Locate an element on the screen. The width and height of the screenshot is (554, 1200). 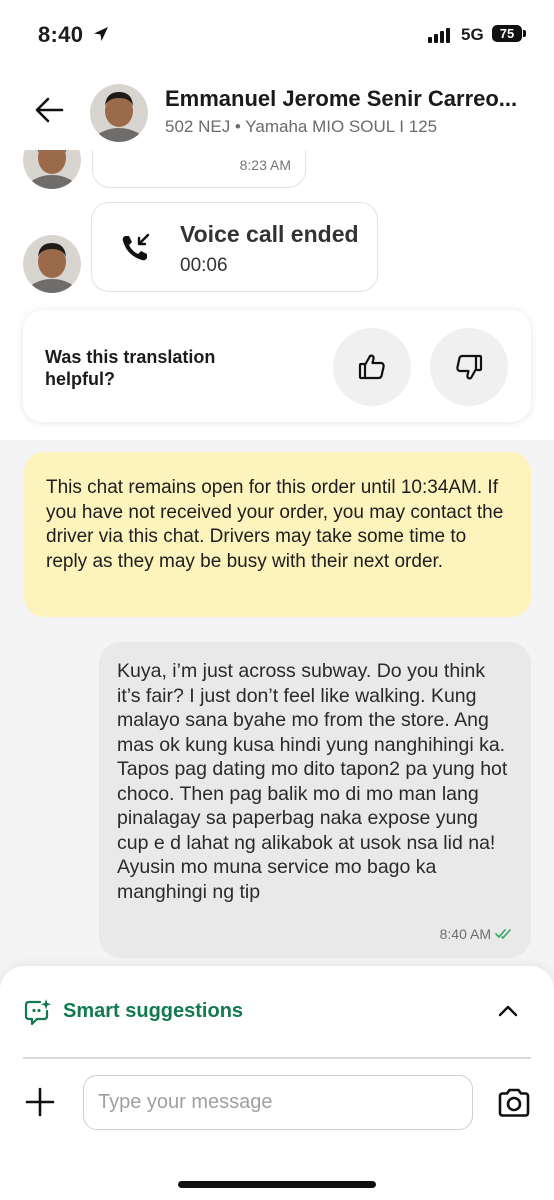
smart-suggestion-icon is located at coordinates (37, 1012).